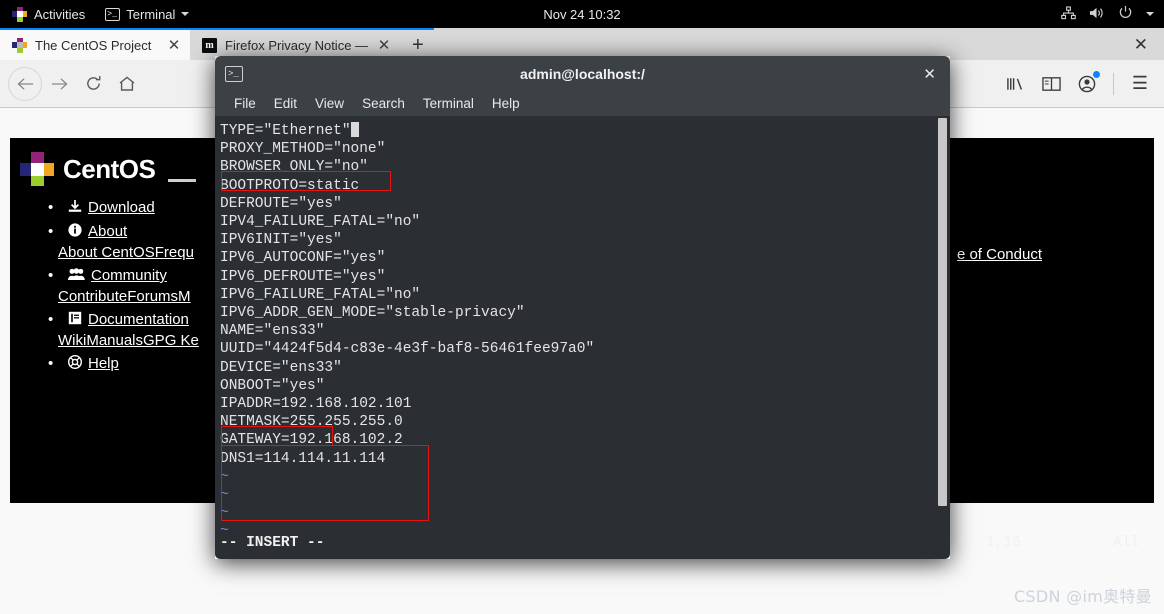  Describe the element at coordinates (316, 404) in the screenshot. I see `terminal-line: IPADDR=192.168.102.101` at that location.